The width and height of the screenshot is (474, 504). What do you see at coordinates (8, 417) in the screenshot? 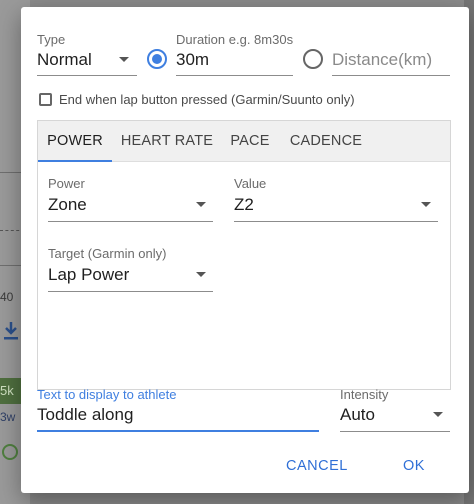
I see `background-side-text: 3w` at bounding box center [8, 417].